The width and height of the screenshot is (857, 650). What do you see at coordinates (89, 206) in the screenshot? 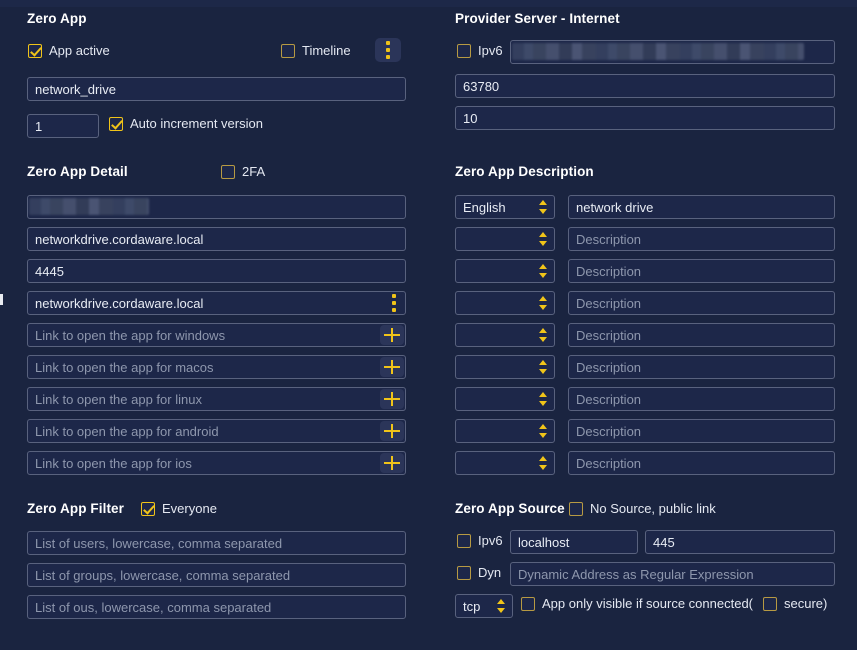
I see `redacted-content` at bounding box center [89, 206].